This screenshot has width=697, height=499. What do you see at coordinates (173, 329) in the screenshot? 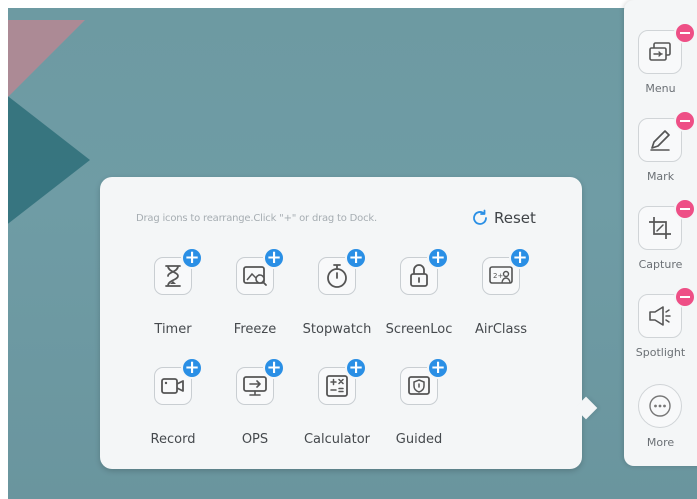
I see `app-label: Timer` at bounding box center [173, 329].